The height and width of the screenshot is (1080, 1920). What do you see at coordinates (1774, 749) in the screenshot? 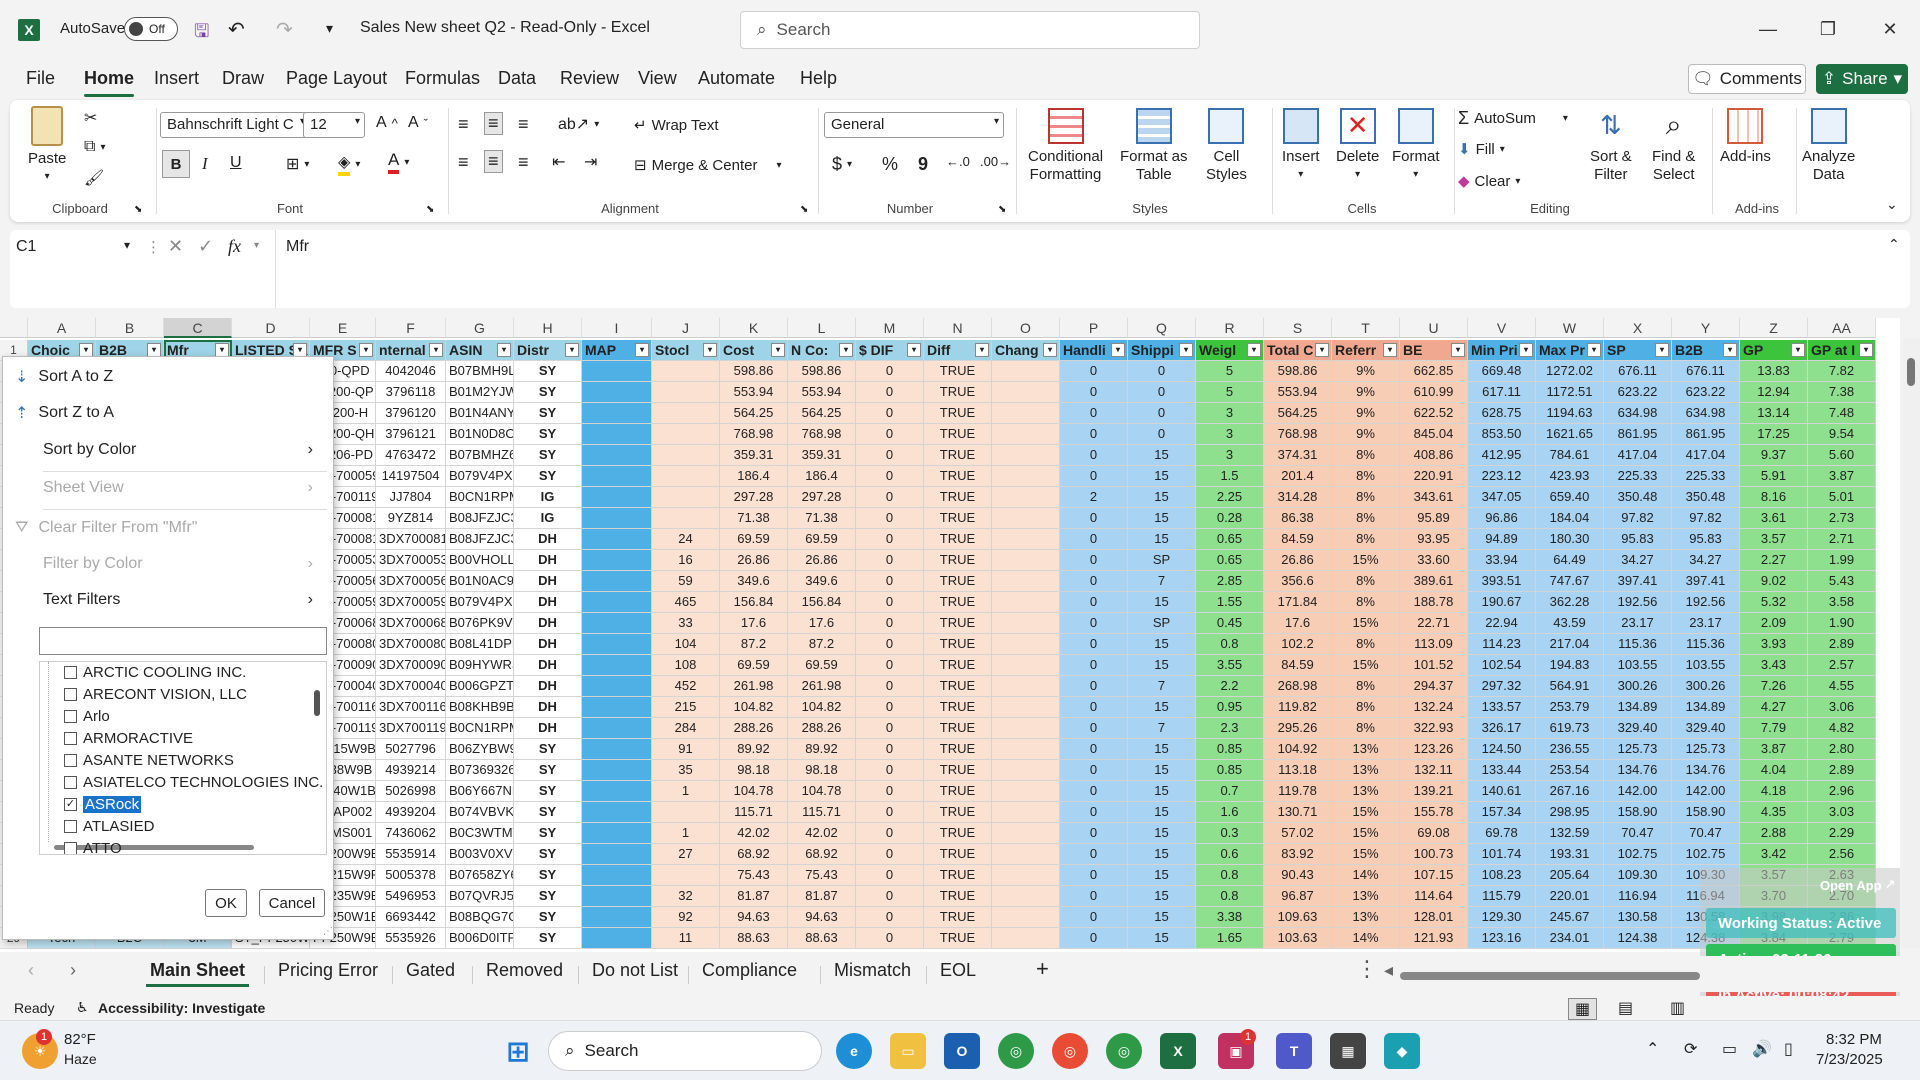
I see `table-cell: 3.87` at bounding box center [1774, 749].